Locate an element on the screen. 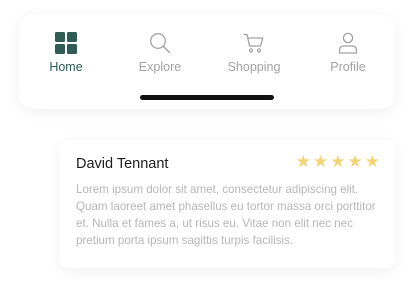 Image resolution: width=415 pixels, height=289 pixels. nav-item-shopping: Shopping is located at coordinates (254, 50).